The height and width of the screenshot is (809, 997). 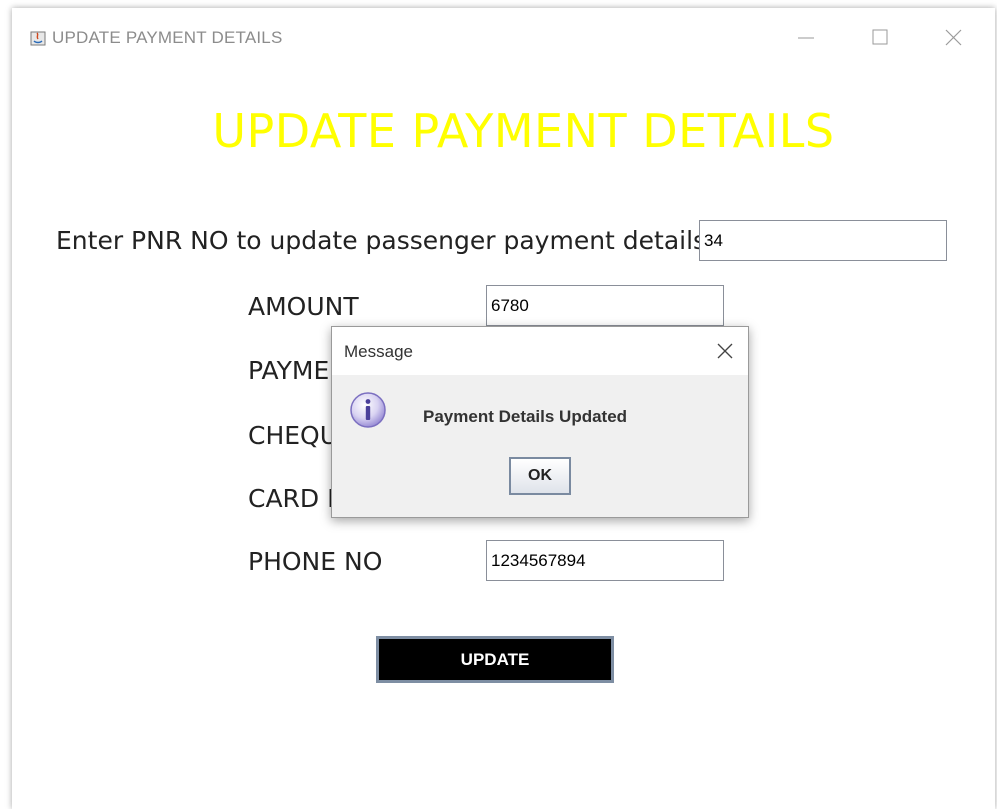 I want to click on ok-button: OK, so click(x=540, y=476).